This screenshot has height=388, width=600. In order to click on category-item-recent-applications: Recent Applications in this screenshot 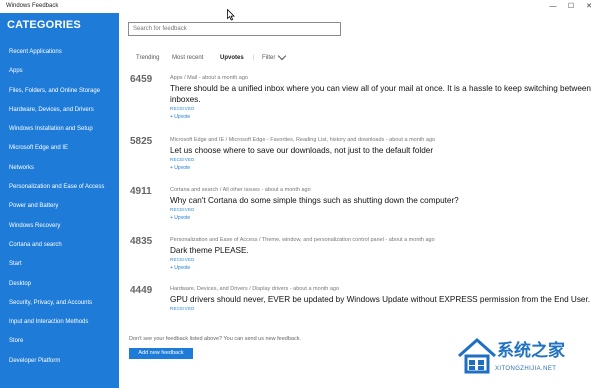, I will do `click(59, 52)`.